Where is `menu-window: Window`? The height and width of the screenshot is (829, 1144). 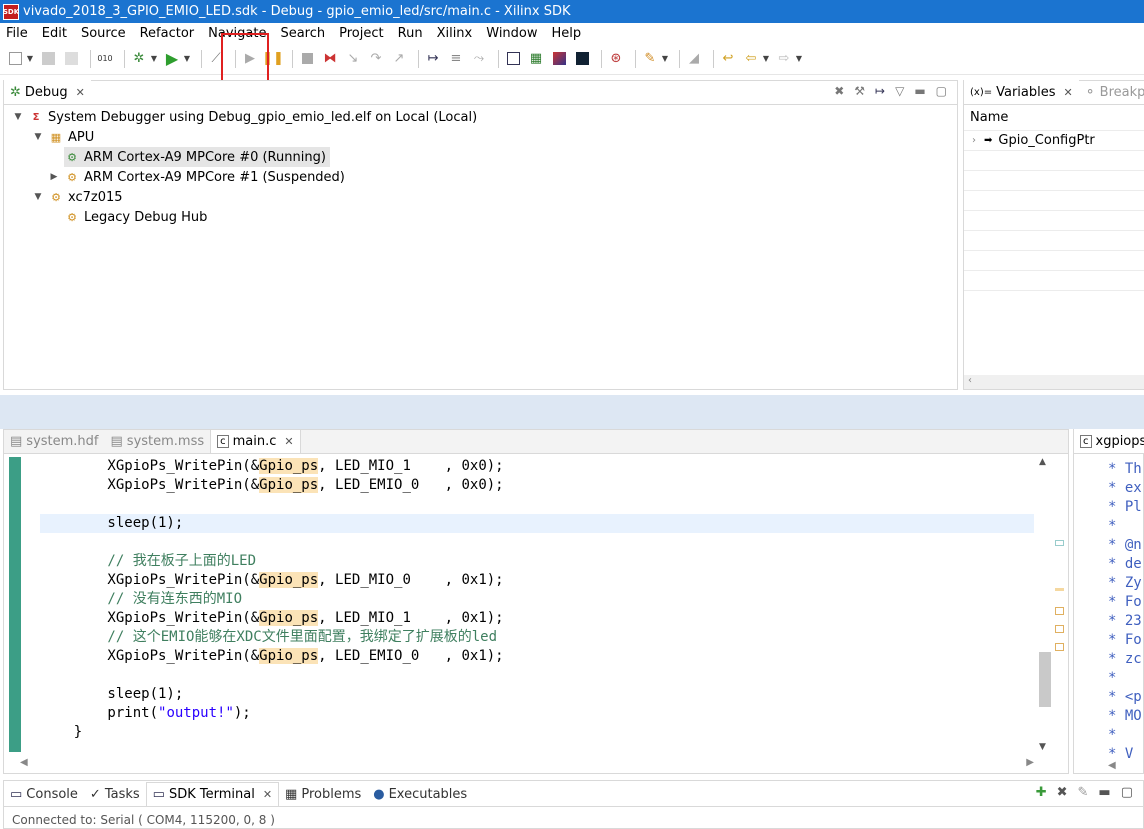
menu-window: Window is located at coordinates (511, 33).